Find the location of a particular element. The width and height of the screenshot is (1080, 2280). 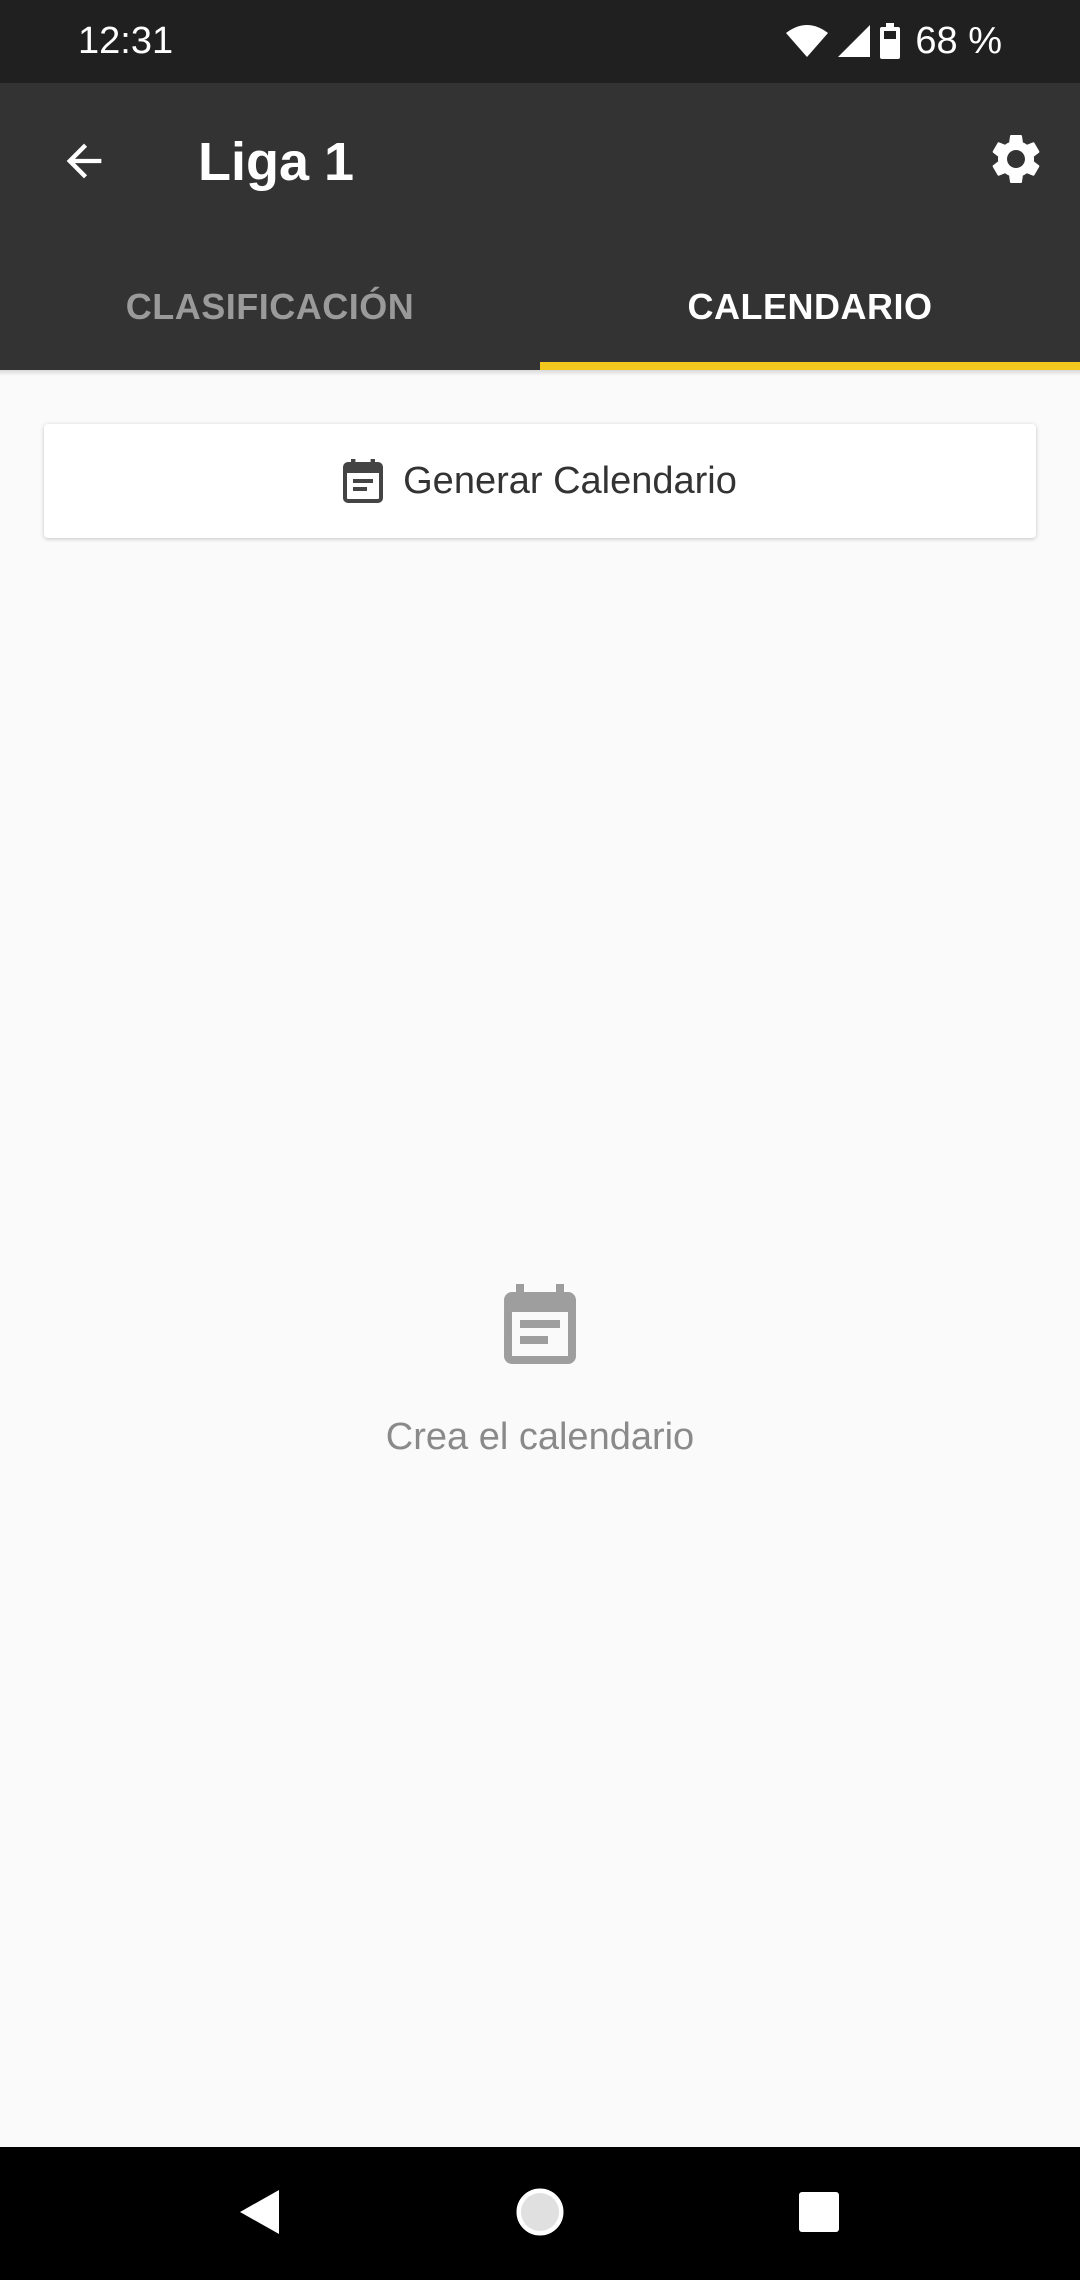

tab-label: CALENDARIO is located at coordinates (810, 306).